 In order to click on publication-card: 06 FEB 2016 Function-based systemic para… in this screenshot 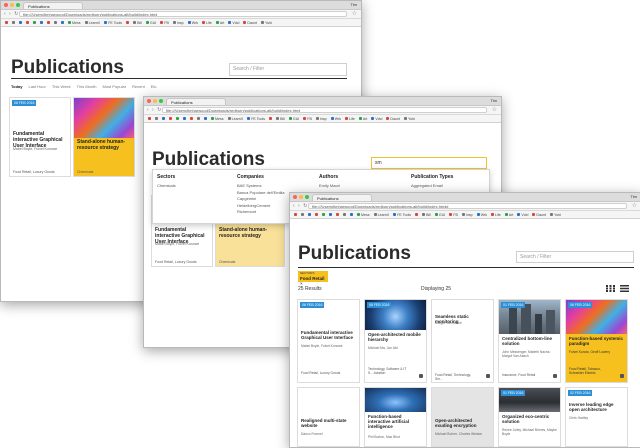, I will do `click(596, 341)`.